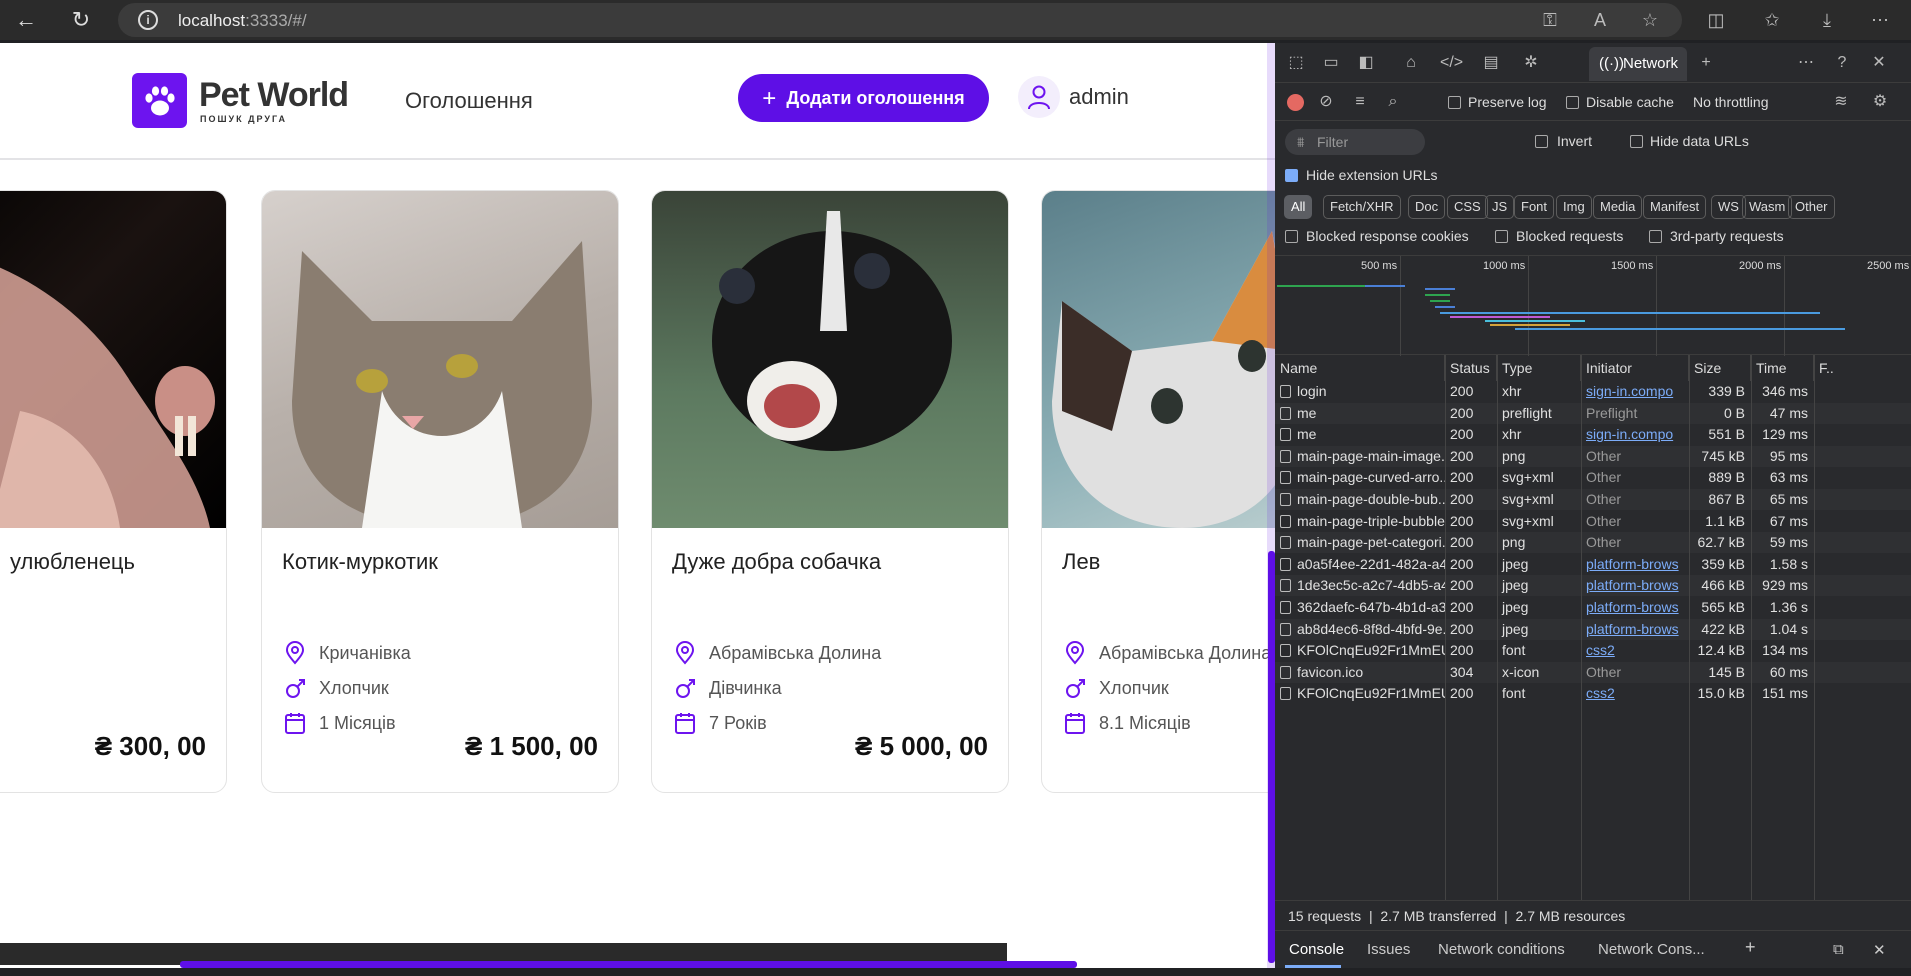  I want to click on user-name: admin, so click(1099, 97).